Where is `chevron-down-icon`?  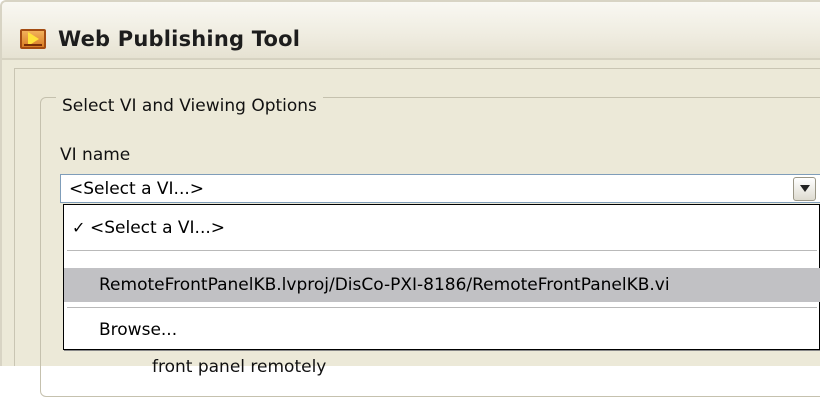
chevron-down-icon is located at coordinates (805, 188).